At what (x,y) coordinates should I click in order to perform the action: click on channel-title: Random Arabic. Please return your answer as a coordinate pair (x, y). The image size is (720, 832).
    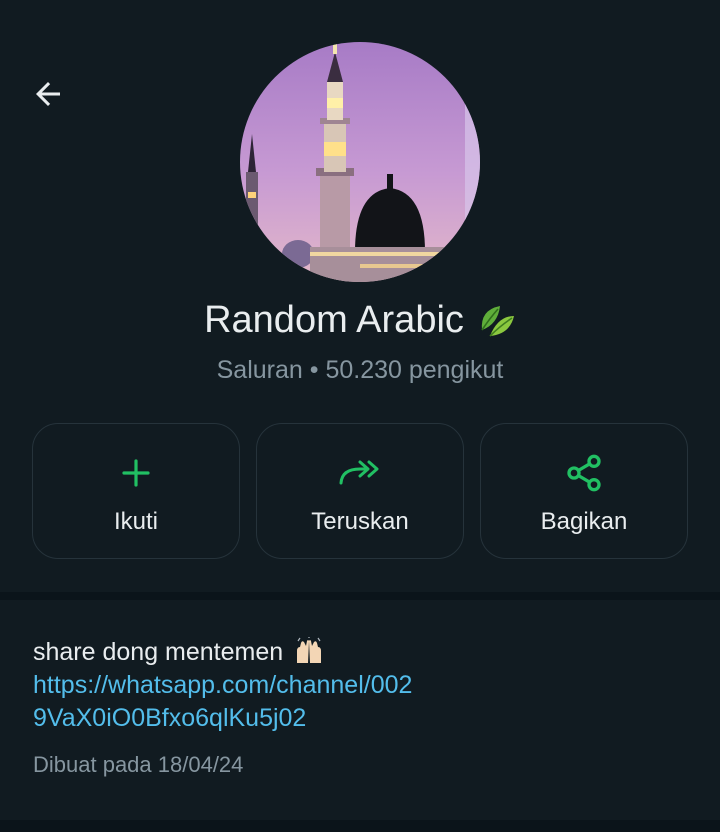
    Looking at the image, I should click on (360, 320).